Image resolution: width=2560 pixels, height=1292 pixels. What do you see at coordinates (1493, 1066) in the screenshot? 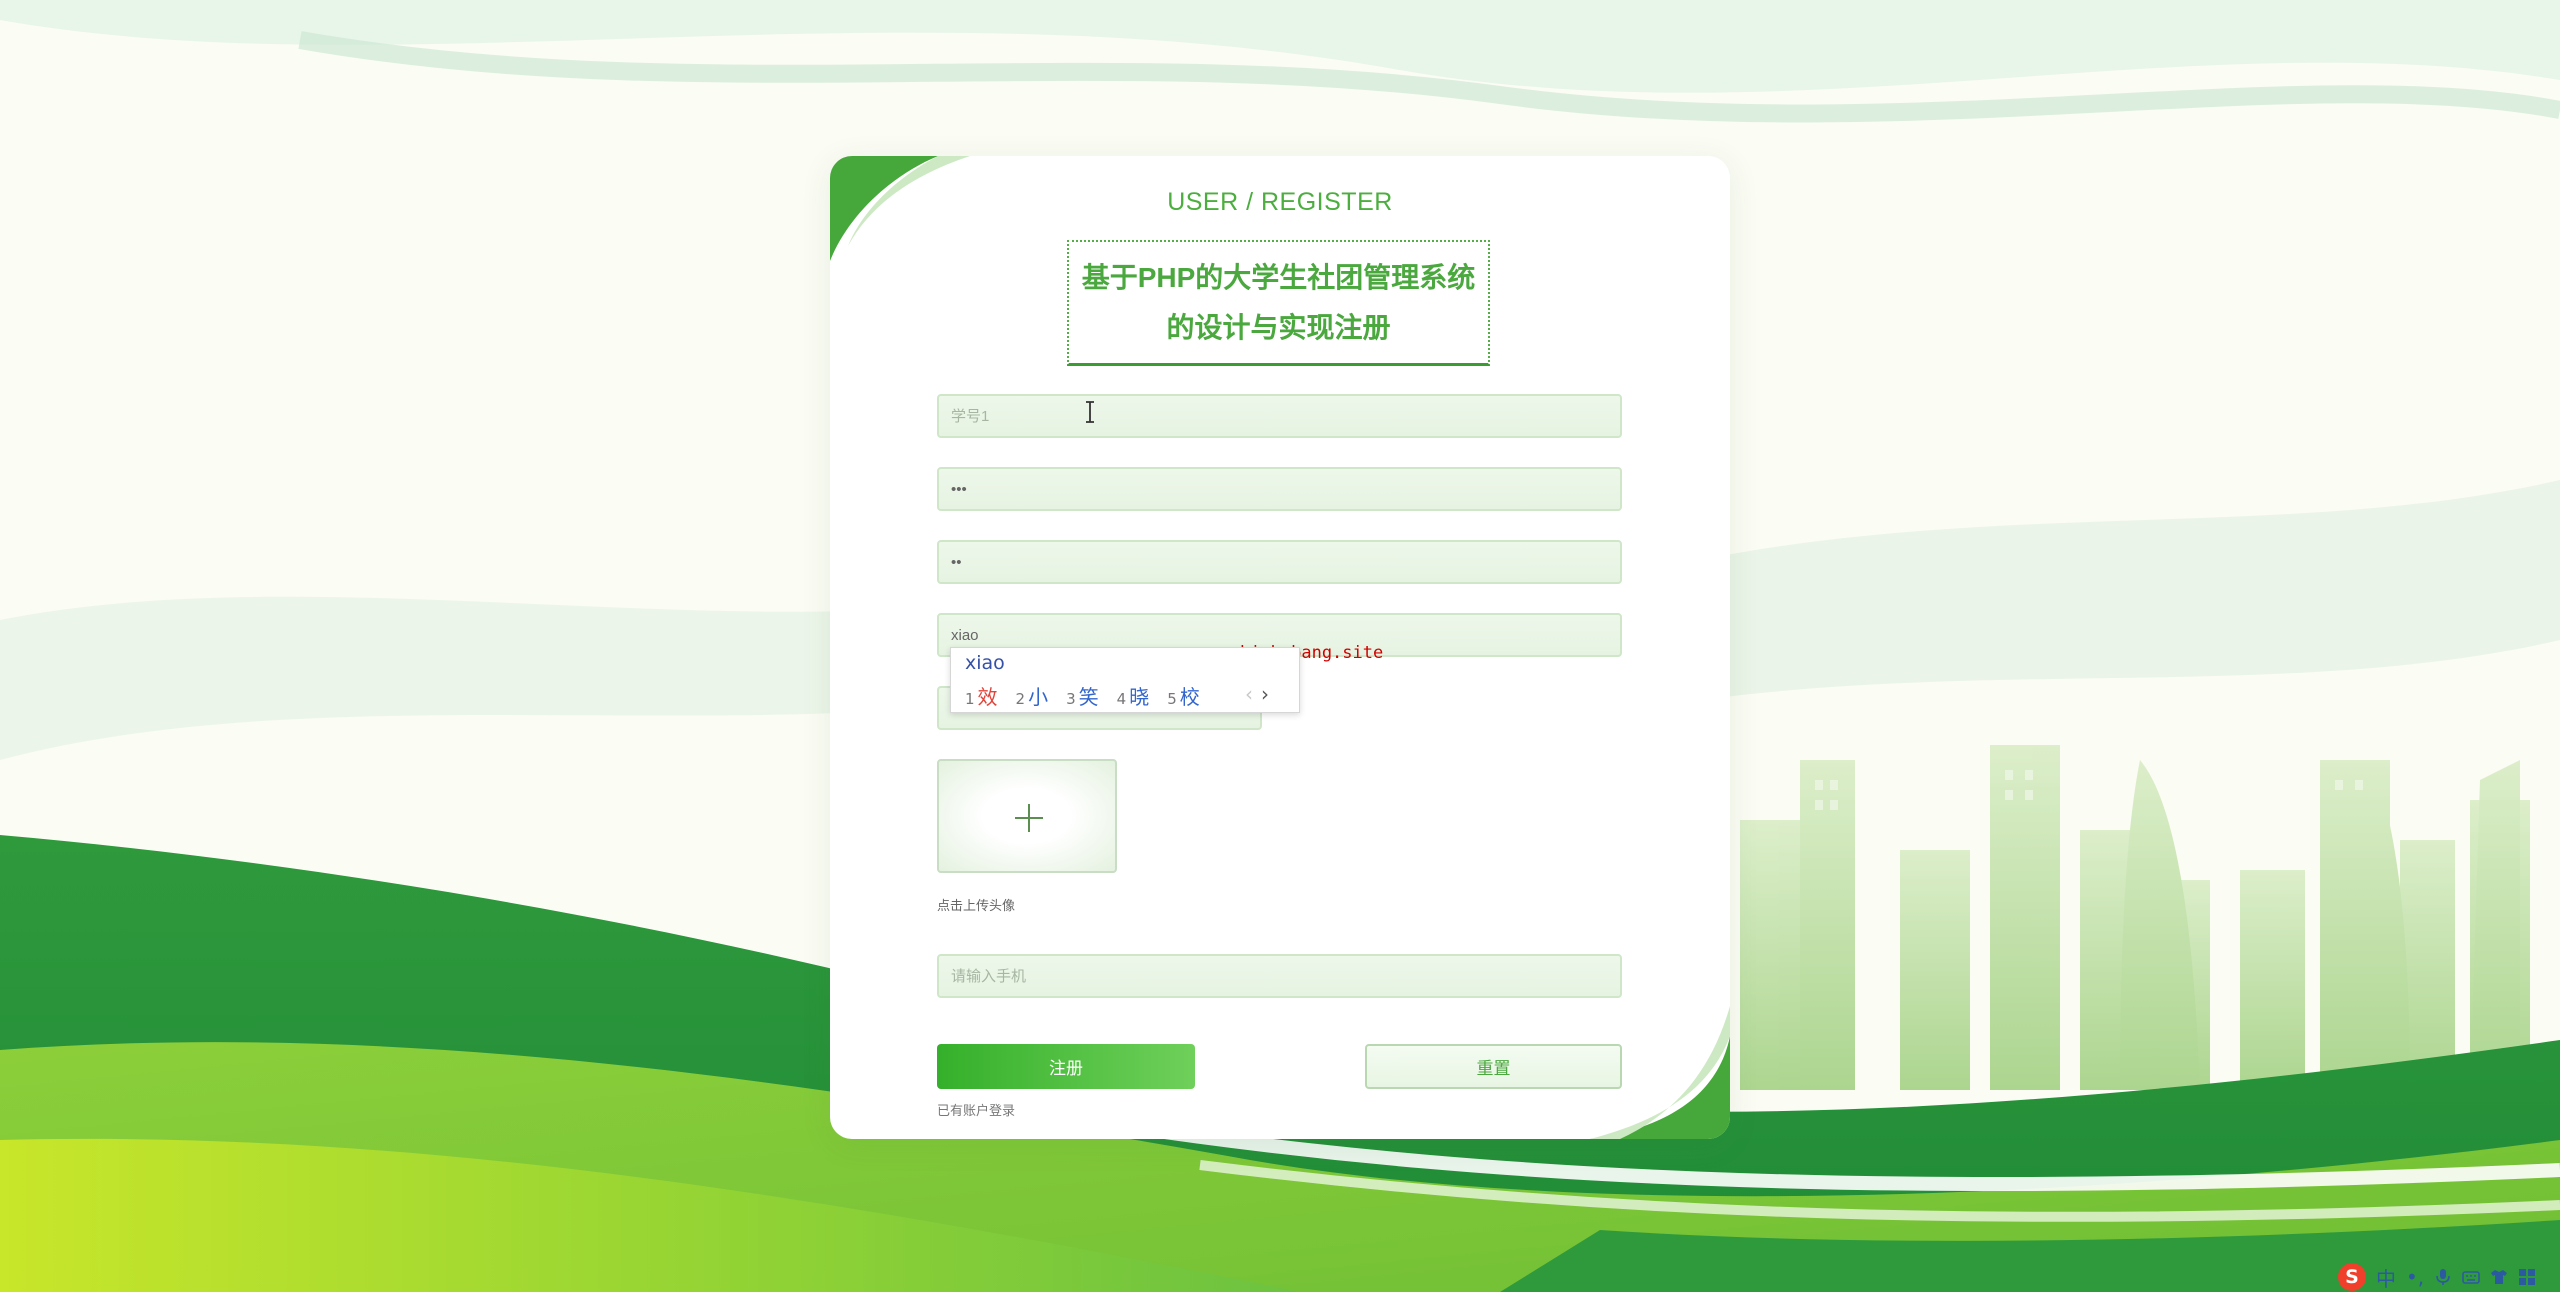
I see `reset-button: 重置` at bounding box center [1493, 1066].